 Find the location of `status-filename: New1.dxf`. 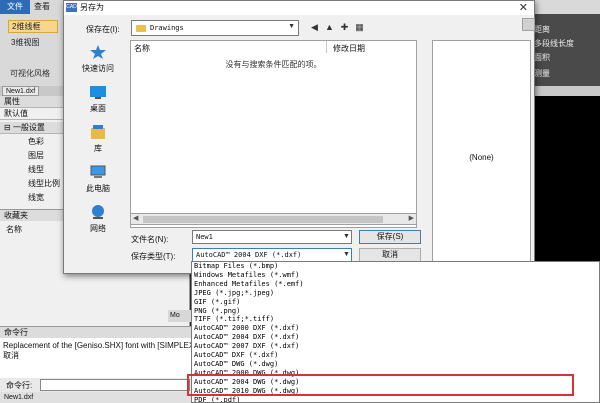

status-filename: New1.dxf is located at coordinates (19, 397).